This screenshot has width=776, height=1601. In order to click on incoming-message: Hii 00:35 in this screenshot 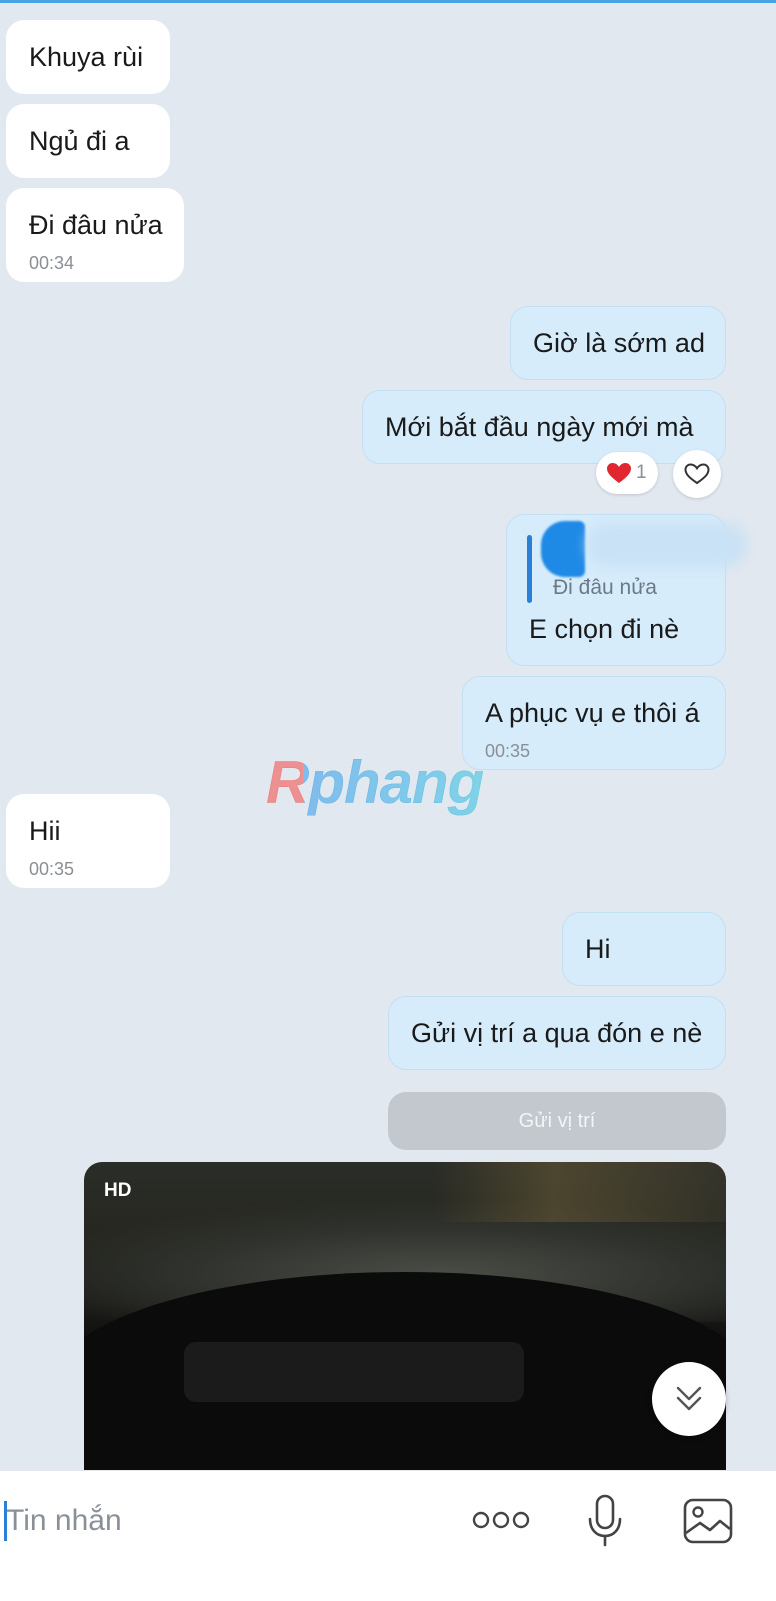, I will do `click(88, 841)`.